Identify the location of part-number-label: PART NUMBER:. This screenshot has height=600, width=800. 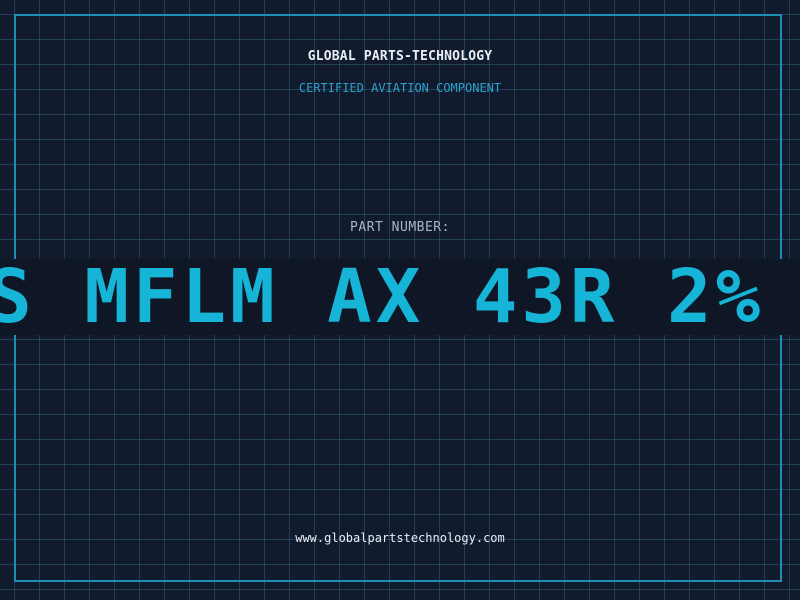
(400, 227).